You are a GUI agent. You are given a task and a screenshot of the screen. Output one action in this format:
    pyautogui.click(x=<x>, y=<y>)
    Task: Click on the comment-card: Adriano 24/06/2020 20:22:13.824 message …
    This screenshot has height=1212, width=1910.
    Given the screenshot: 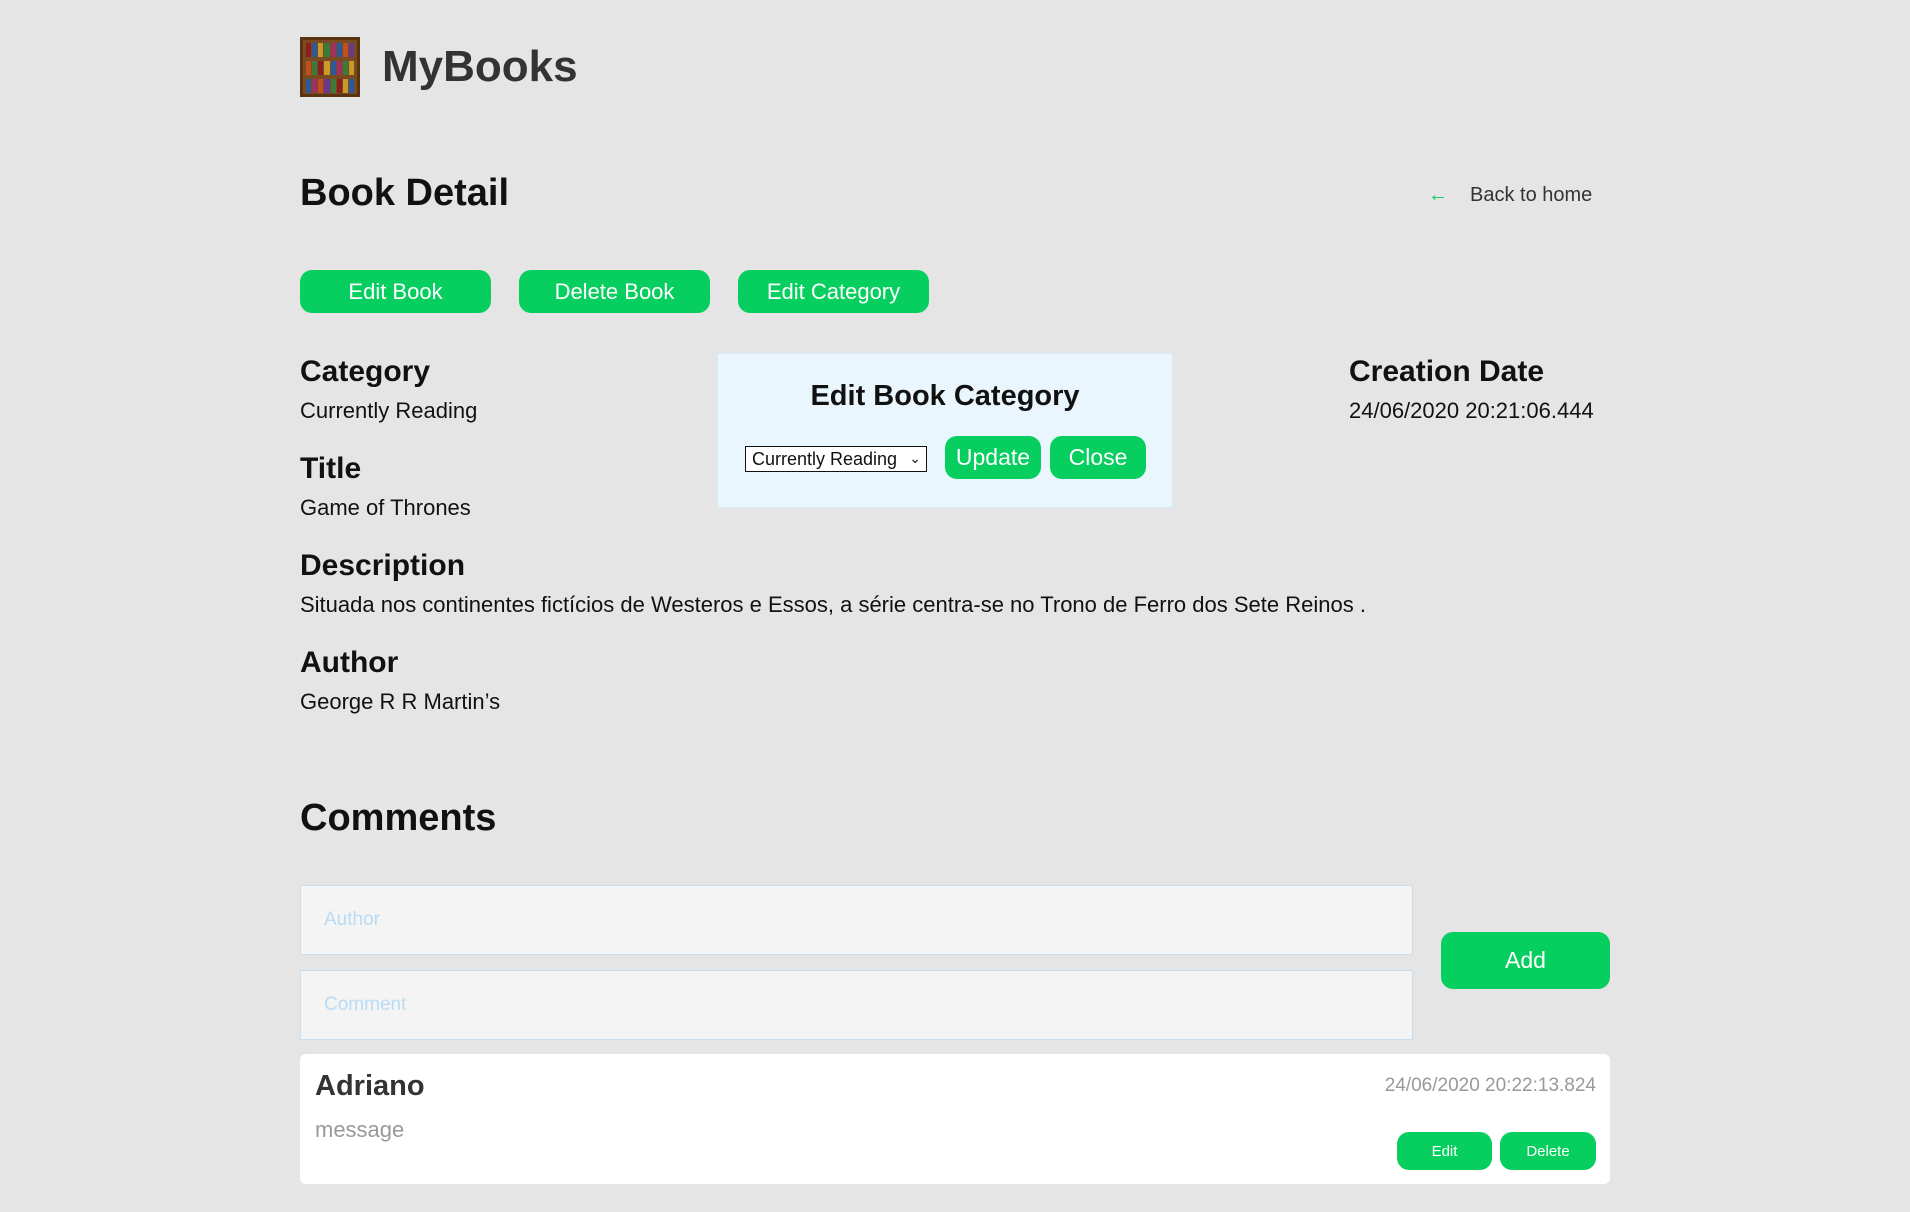 What is the action you would take?
    pyautogui.click(x=955, y=1119)
    